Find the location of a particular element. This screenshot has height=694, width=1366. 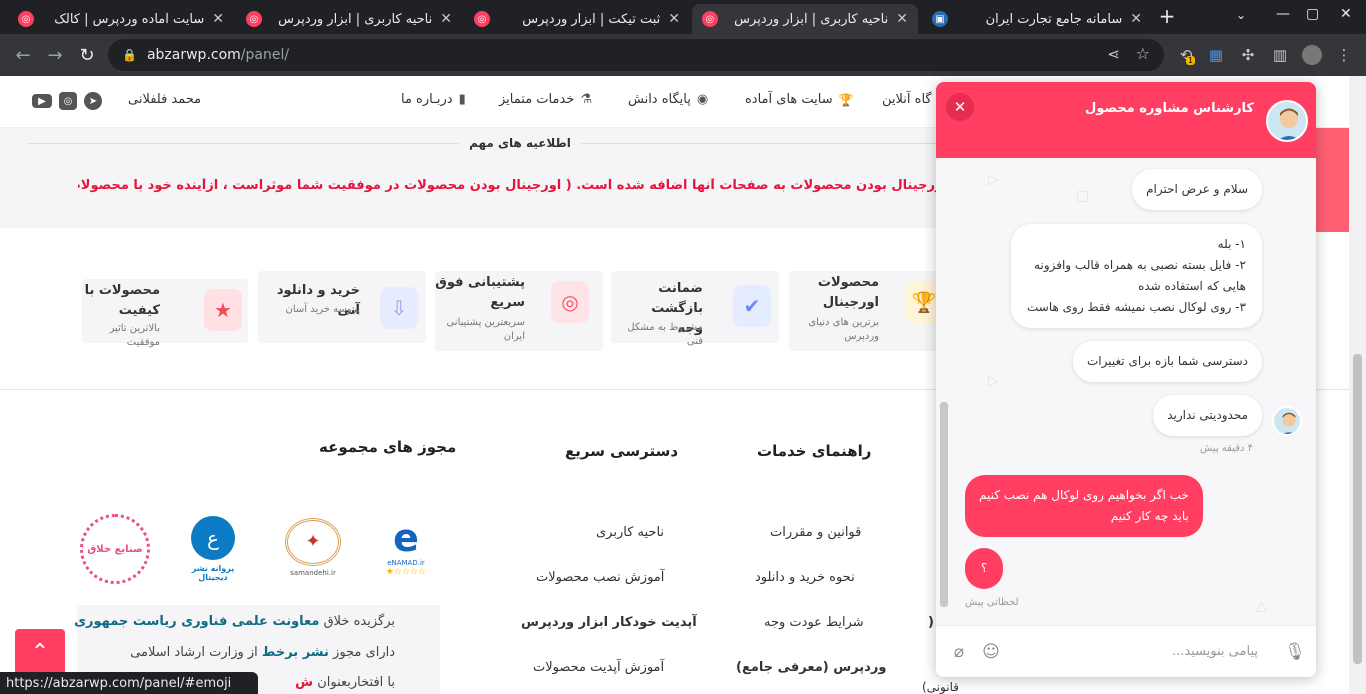

agent-message-time: ۴ دقیقه پیش is located at coordinates (1226, 448).